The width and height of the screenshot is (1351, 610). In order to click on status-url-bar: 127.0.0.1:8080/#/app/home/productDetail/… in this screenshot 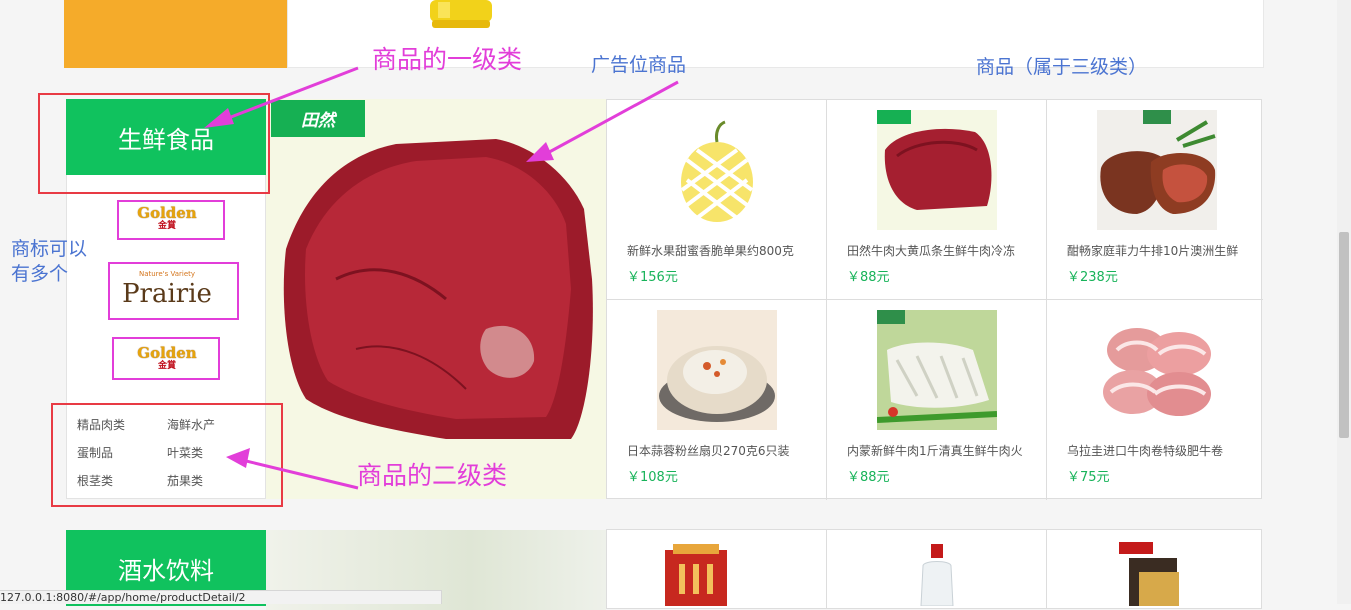, I will do `click(221, 597)`.